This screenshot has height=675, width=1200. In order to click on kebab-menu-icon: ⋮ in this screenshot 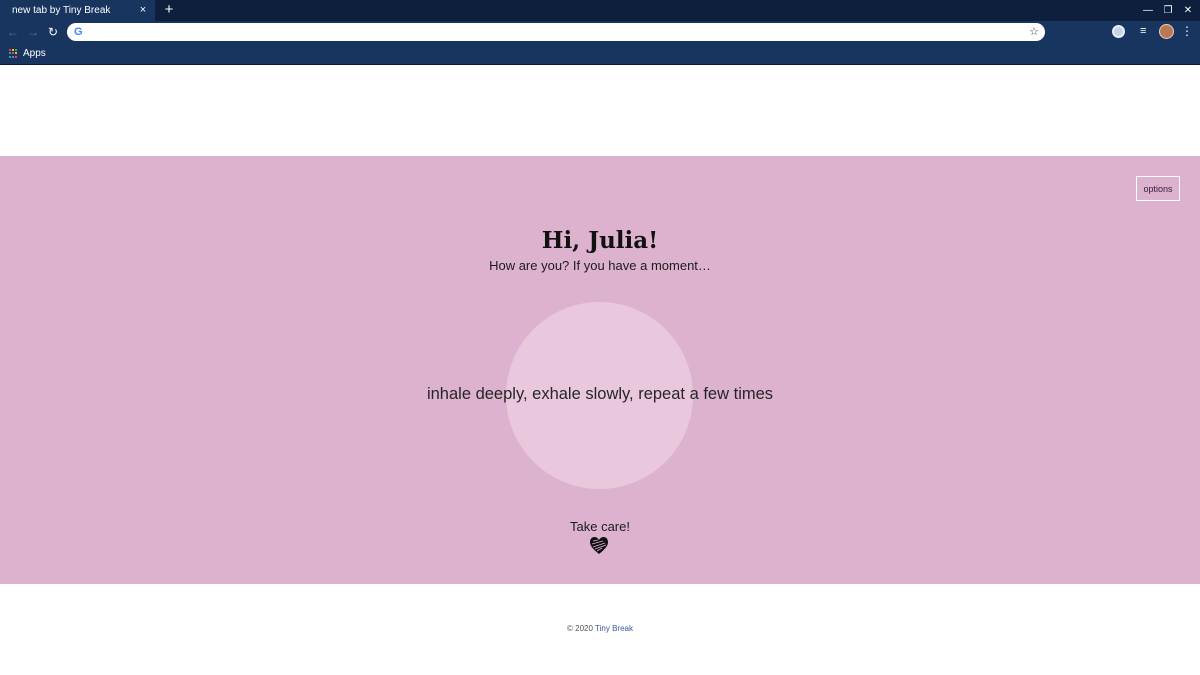, I will do `click(1187, 31)`.